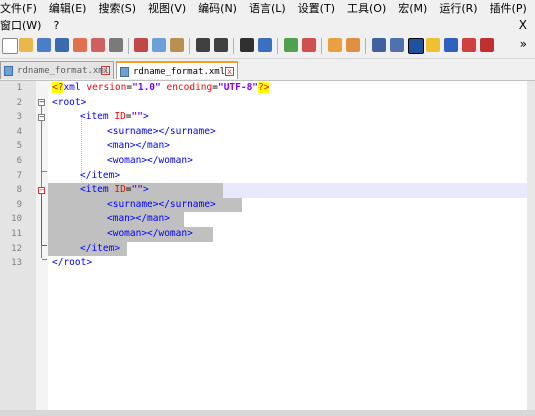  Describe the element at coordinates (161, 87) in the screenshot. I see `code-text: <?xml version="1.0" encoding="UTF-8"?>` at that location.